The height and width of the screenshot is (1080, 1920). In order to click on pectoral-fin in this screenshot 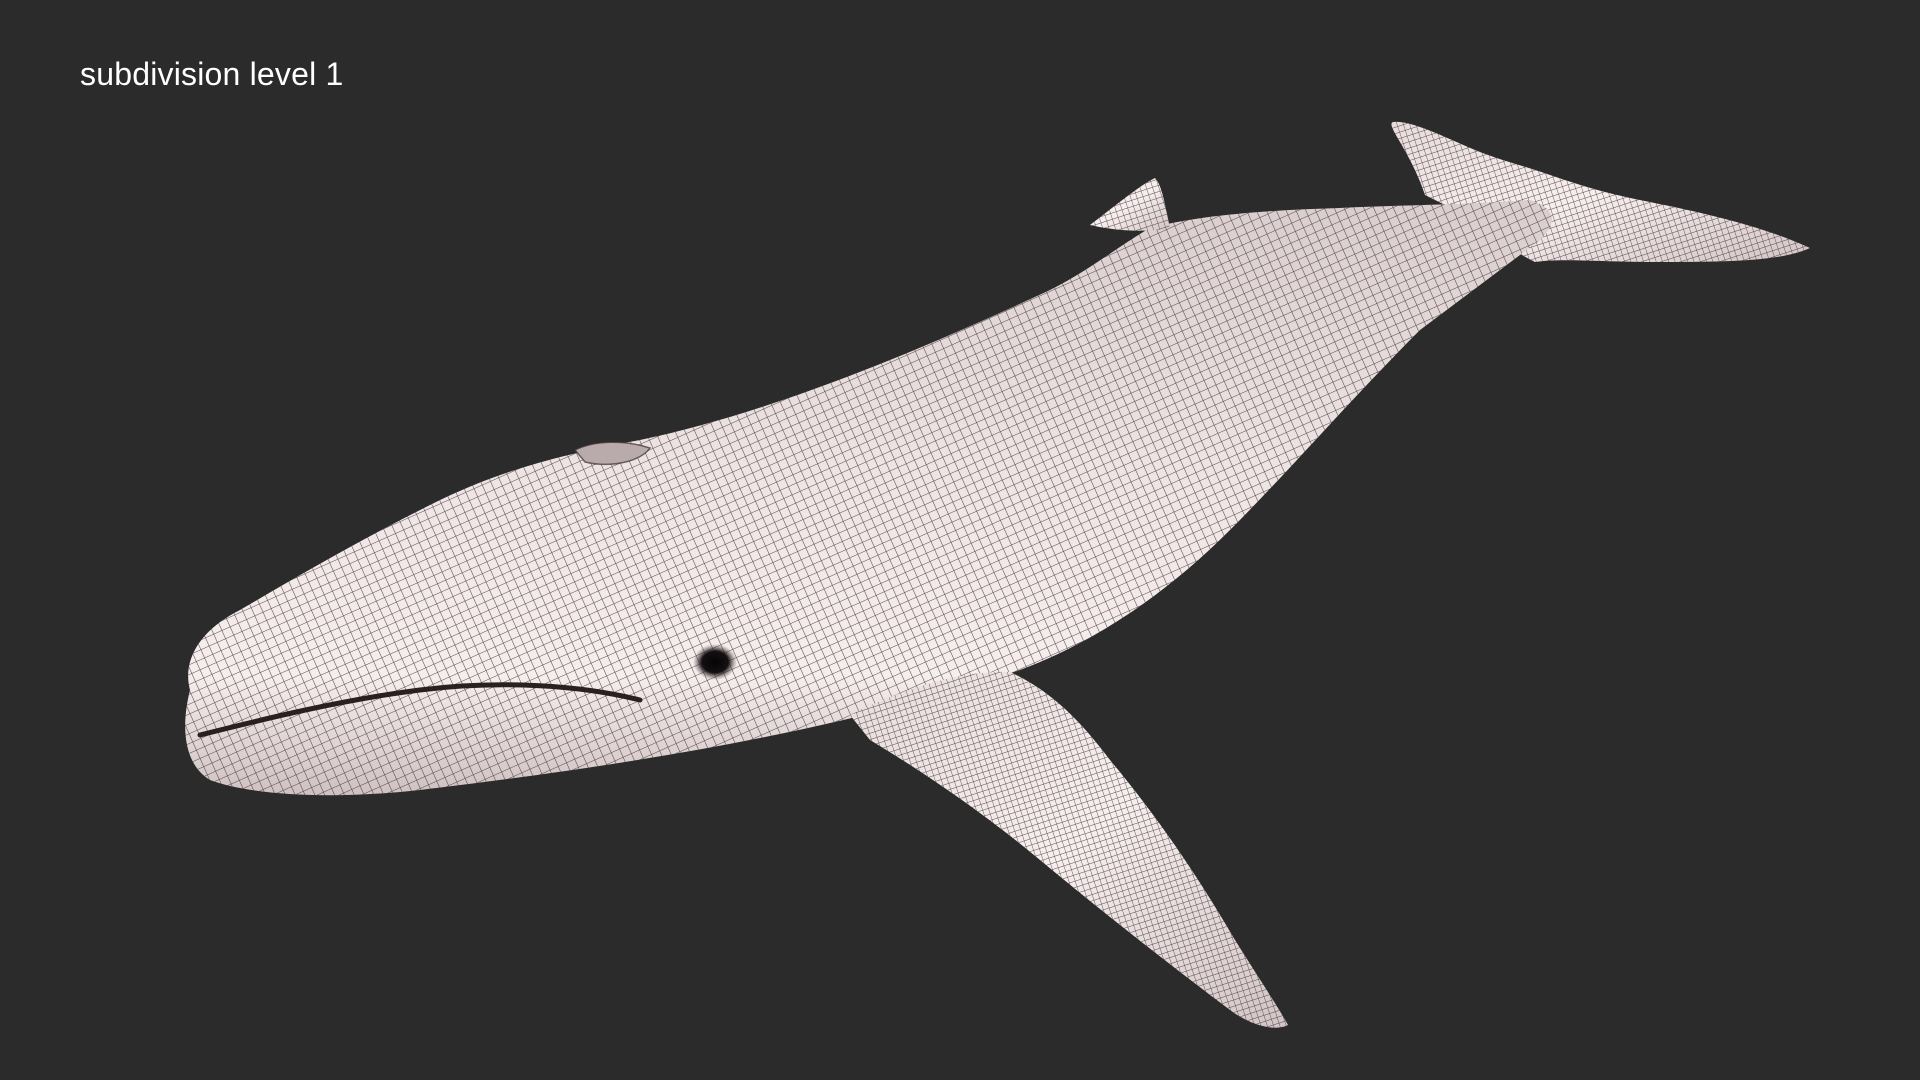, I will do `click(1069, 849)`.